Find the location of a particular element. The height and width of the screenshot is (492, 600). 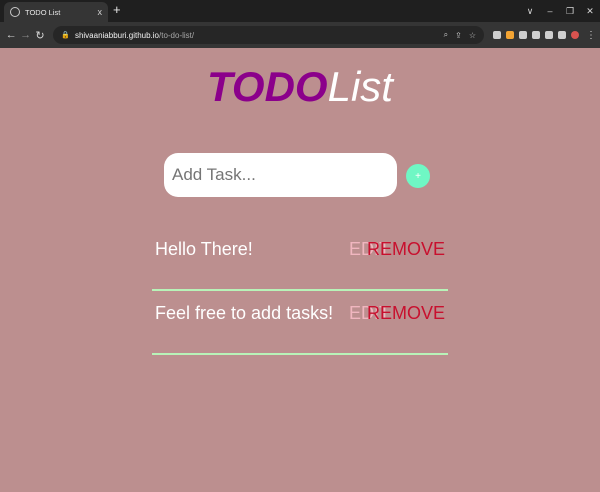

back-arrow-icon: ← is located at coordinates (11, 35).